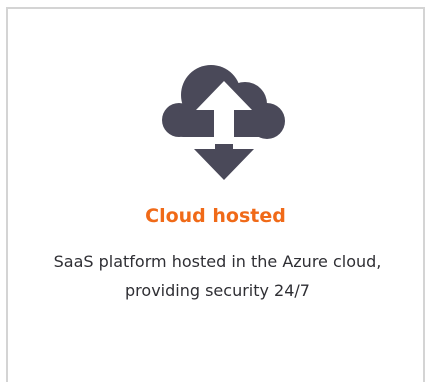  I want to click on card-title: Cloud hosted, so click(215, 216).